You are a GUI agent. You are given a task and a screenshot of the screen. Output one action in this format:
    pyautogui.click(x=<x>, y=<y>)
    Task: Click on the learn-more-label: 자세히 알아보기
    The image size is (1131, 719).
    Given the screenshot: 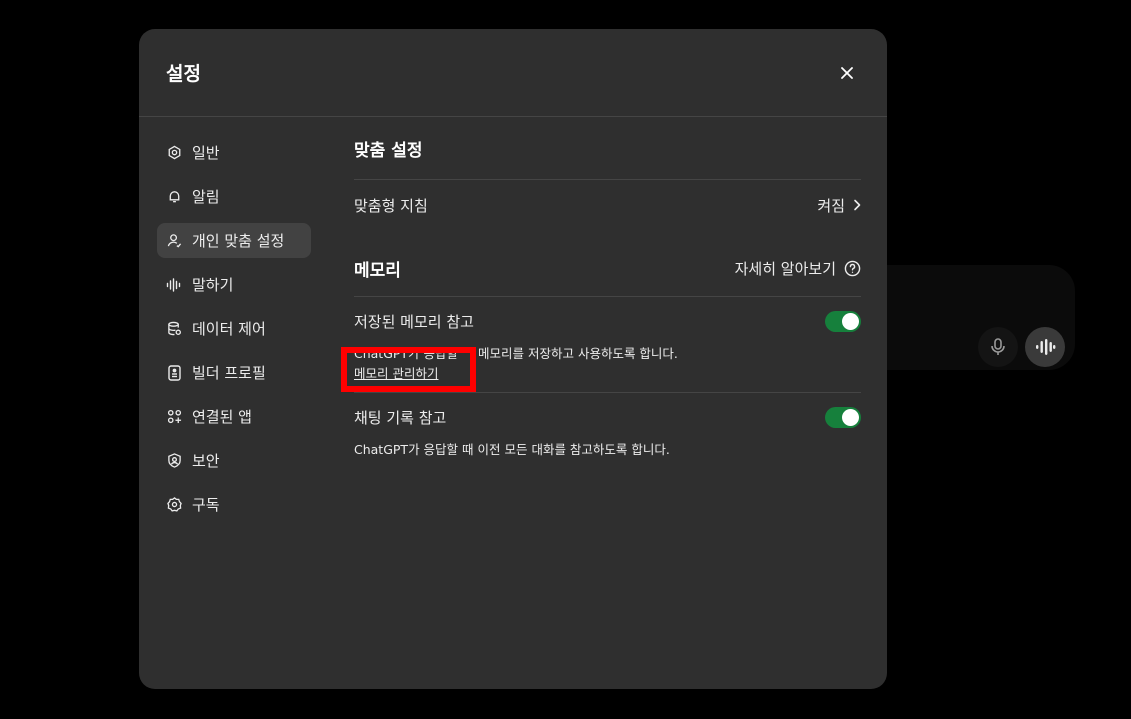 What is the action you would take?
    pyautogui.click(x=785, y=268)
    